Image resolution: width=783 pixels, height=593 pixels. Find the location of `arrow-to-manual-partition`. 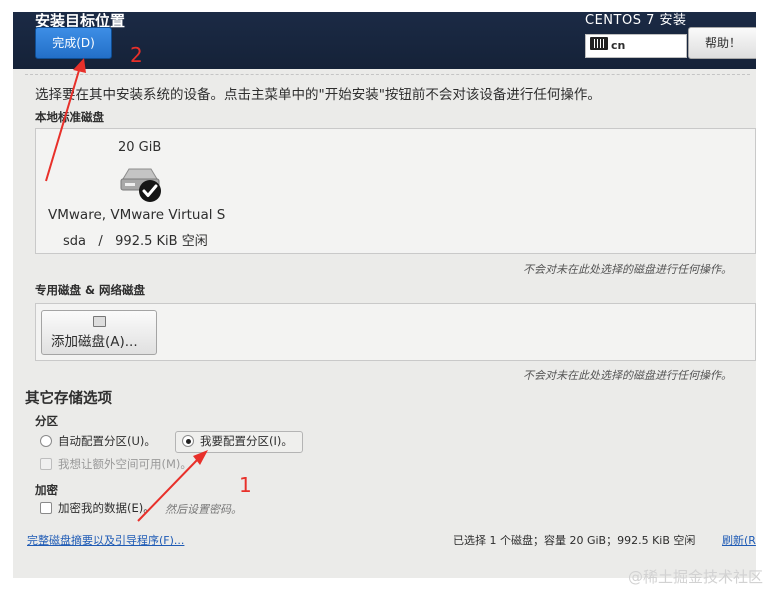

arrow-to-manual-partition is located at coordinates (168, 489).